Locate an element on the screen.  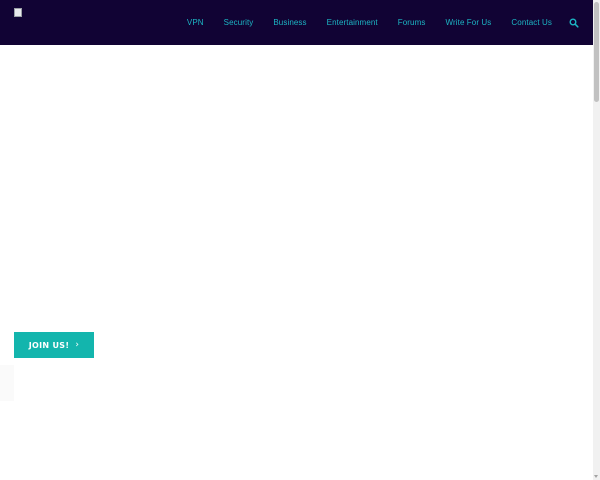
scrollbar-thumb is located at coordinates (596, 52).